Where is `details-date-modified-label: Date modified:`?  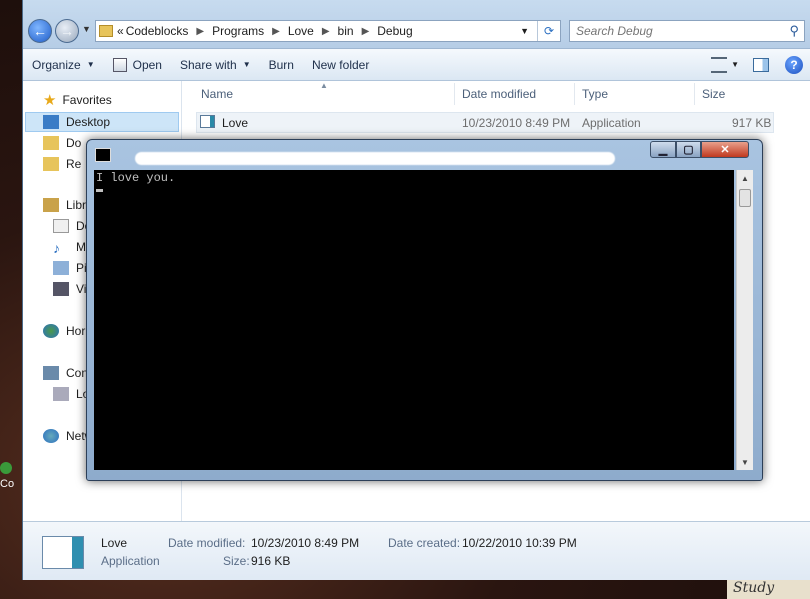 details-date-modified-label: Date modified: is located at coordinates (207, 543).